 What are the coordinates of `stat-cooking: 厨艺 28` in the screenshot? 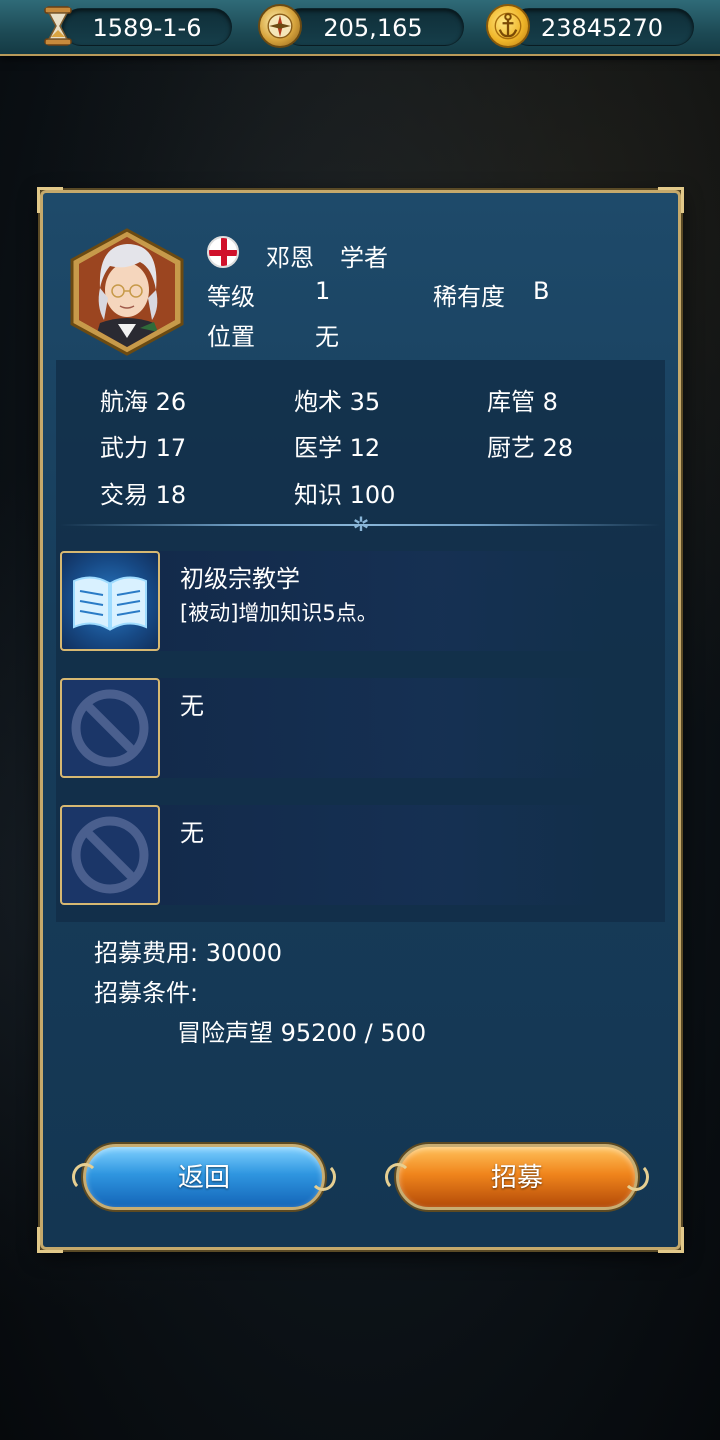 It's located at (530, 445).